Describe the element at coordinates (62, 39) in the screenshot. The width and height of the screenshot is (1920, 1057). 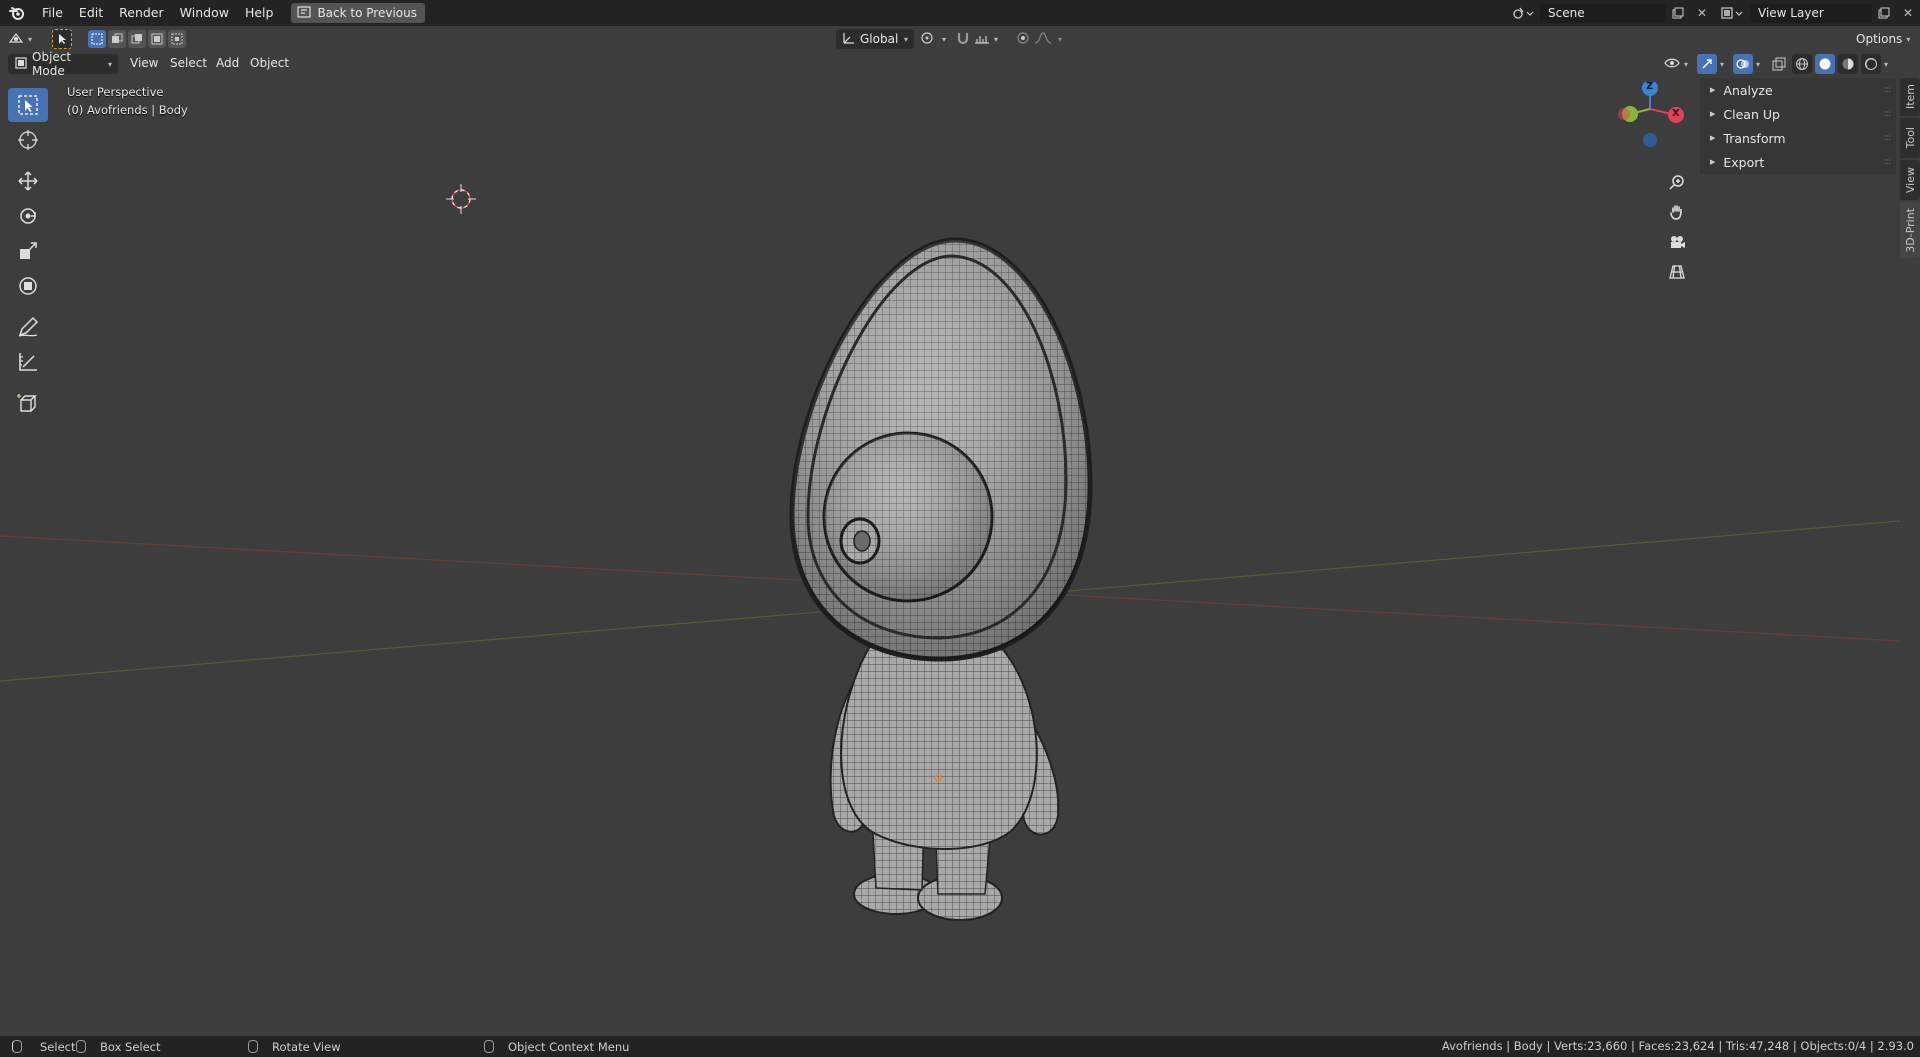
I see `select-tool-indicator-icon` at that location.